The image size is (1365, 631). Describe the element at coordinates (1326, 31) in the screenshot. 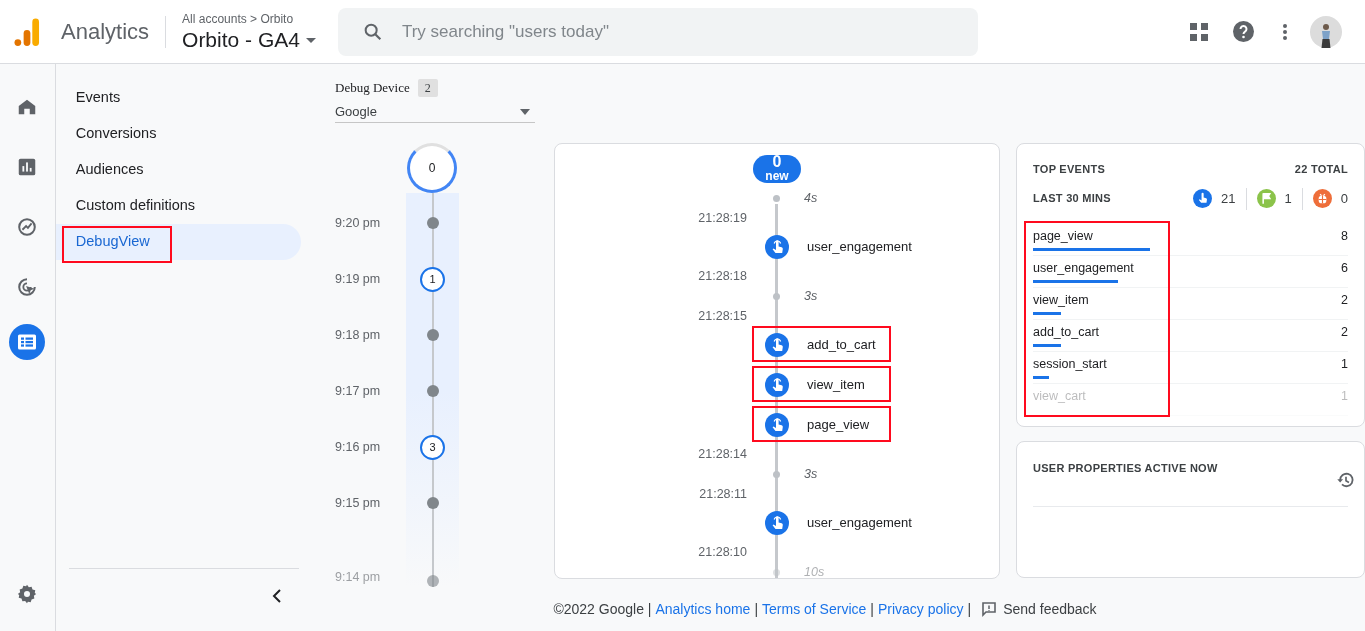

I see `avatar-icon` at that location.